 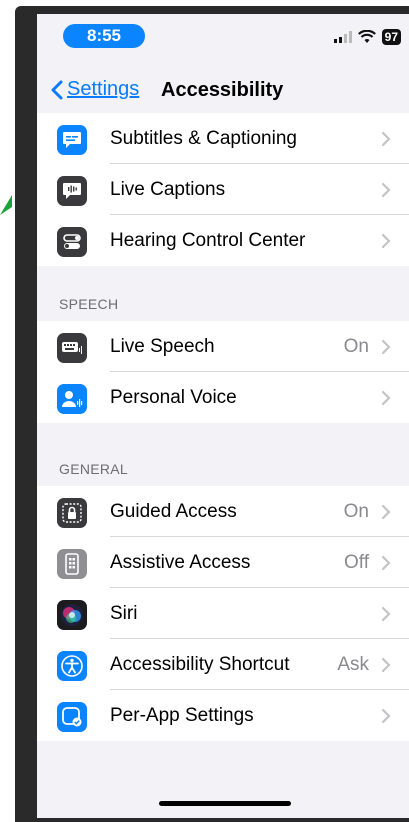 I want to click on row-label: Hearing Control Center, so click(x=208, y=240).